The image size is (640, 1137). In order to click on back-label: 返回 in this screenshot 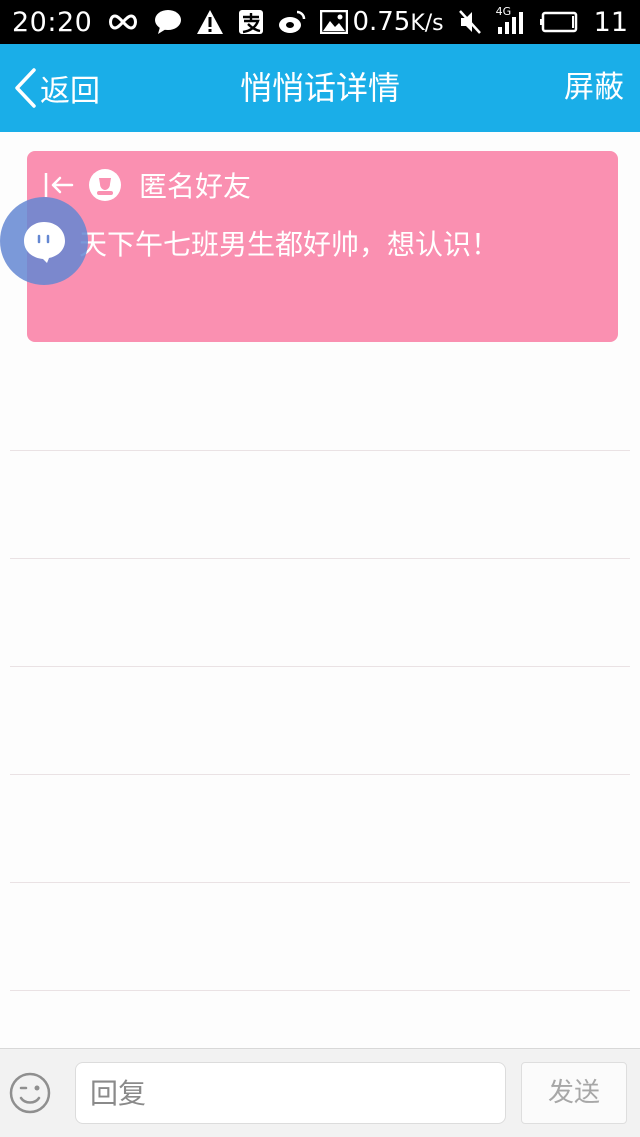, I will do `click(70, 91)`.